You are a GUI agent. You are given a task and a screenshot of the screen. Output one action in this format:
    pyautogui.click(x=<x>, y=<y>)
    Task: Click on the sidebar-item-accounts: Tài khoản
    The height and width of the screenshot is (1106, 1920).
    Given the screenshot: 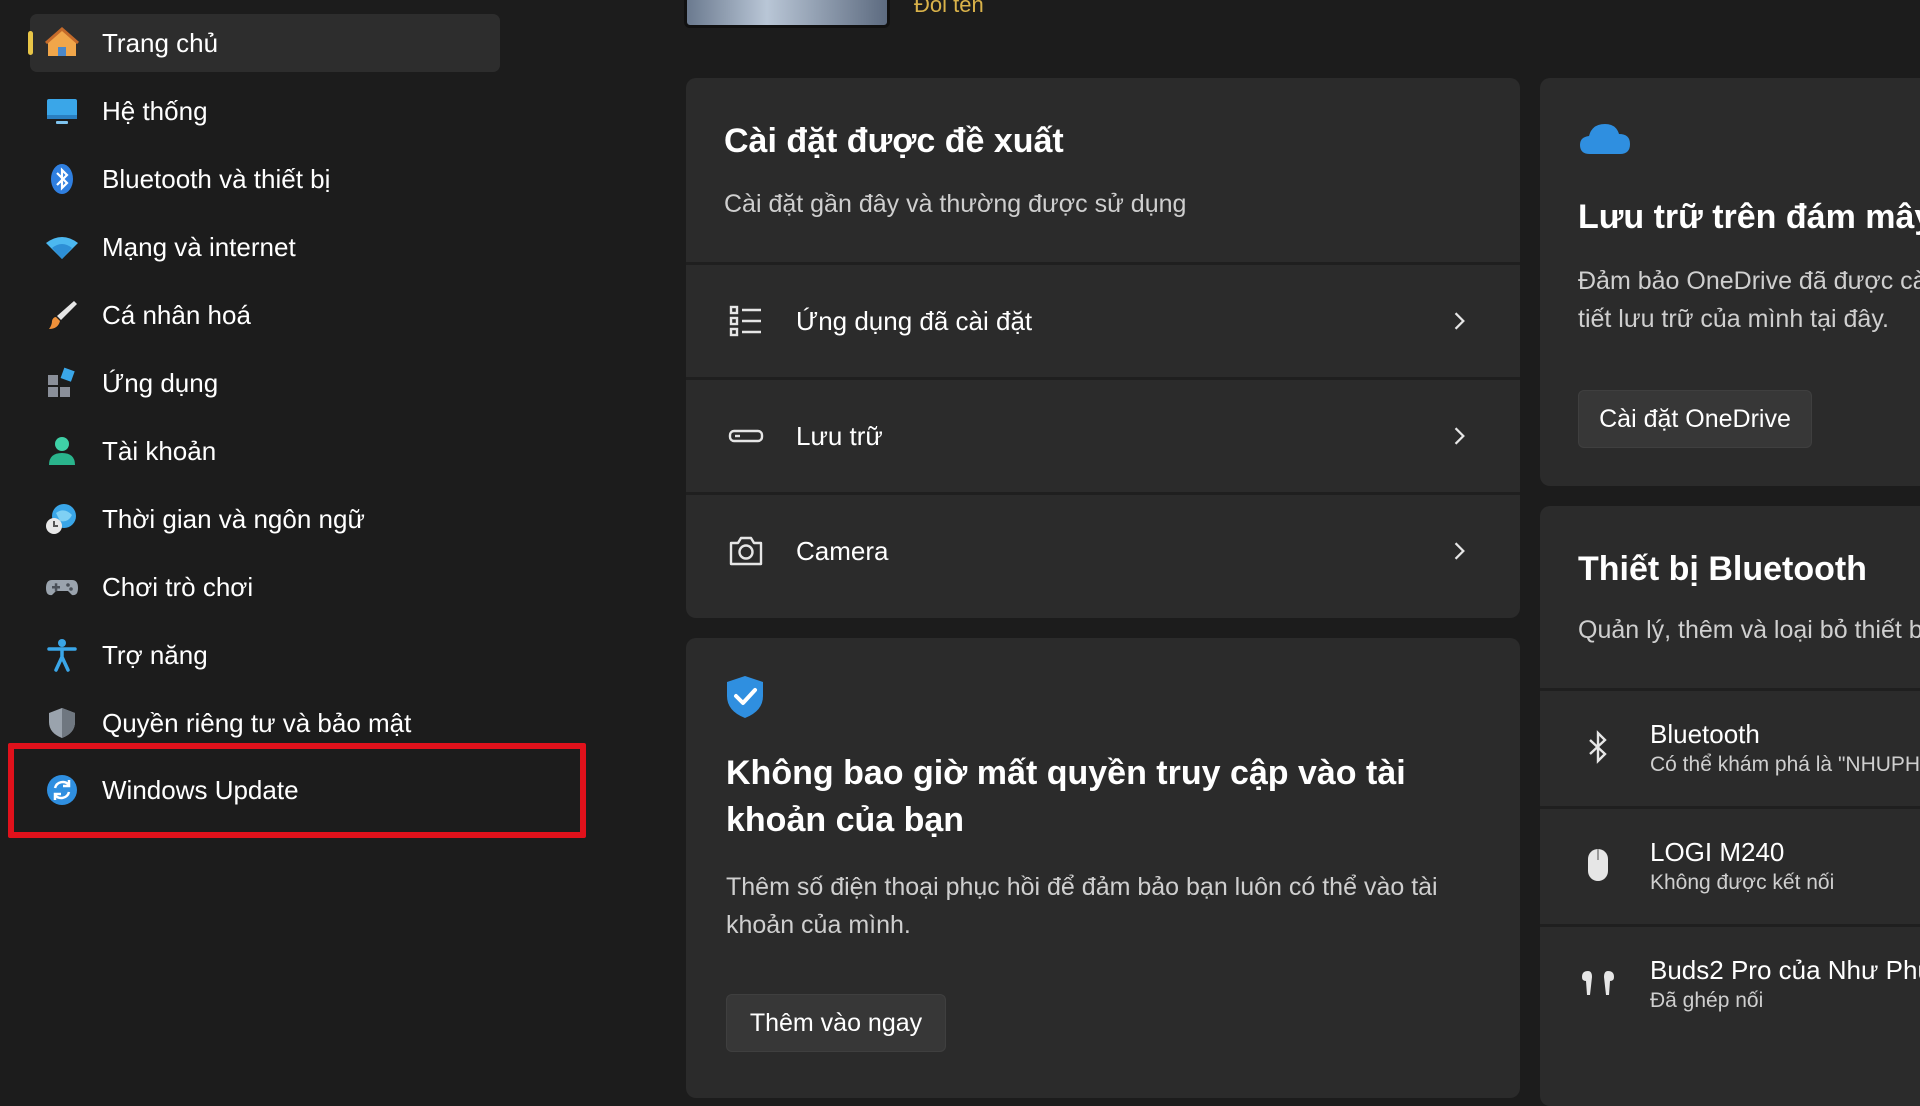 What is the action you would take?
    pyautogui.click(x=265, y=451)
    